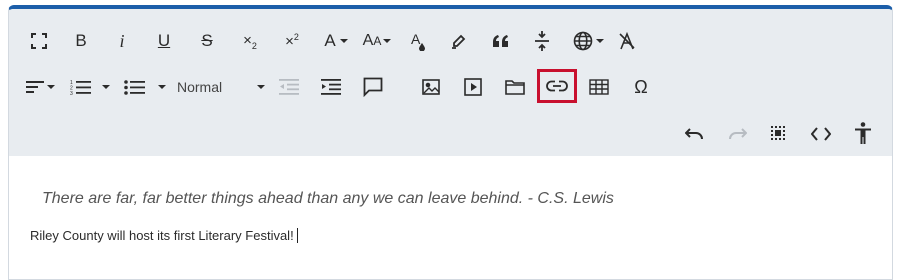  I want to click on indent-icon, so click(331, 87).